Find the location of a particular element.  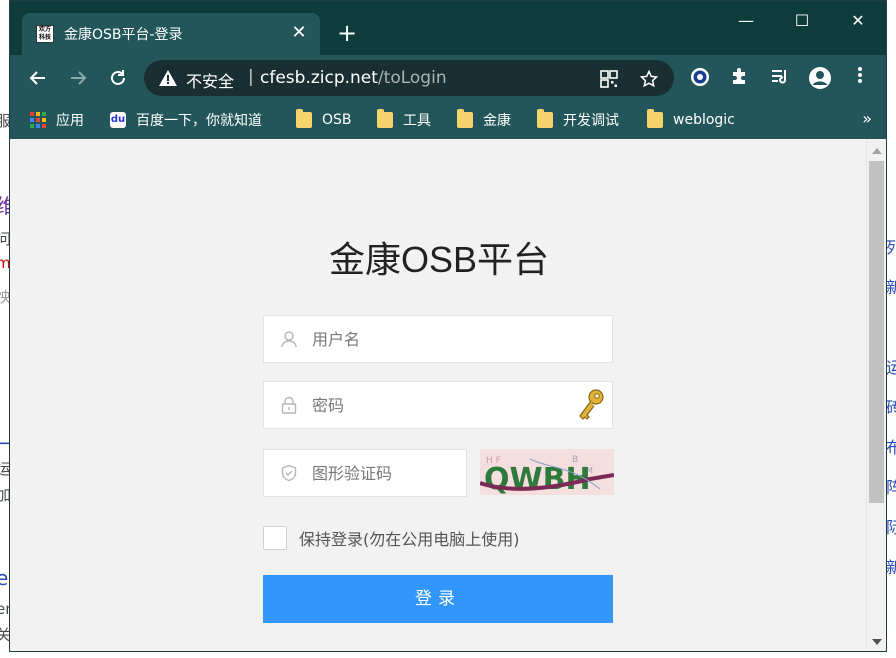

url-host: cfesb.zicp.net is located at coordinates (319, 78).